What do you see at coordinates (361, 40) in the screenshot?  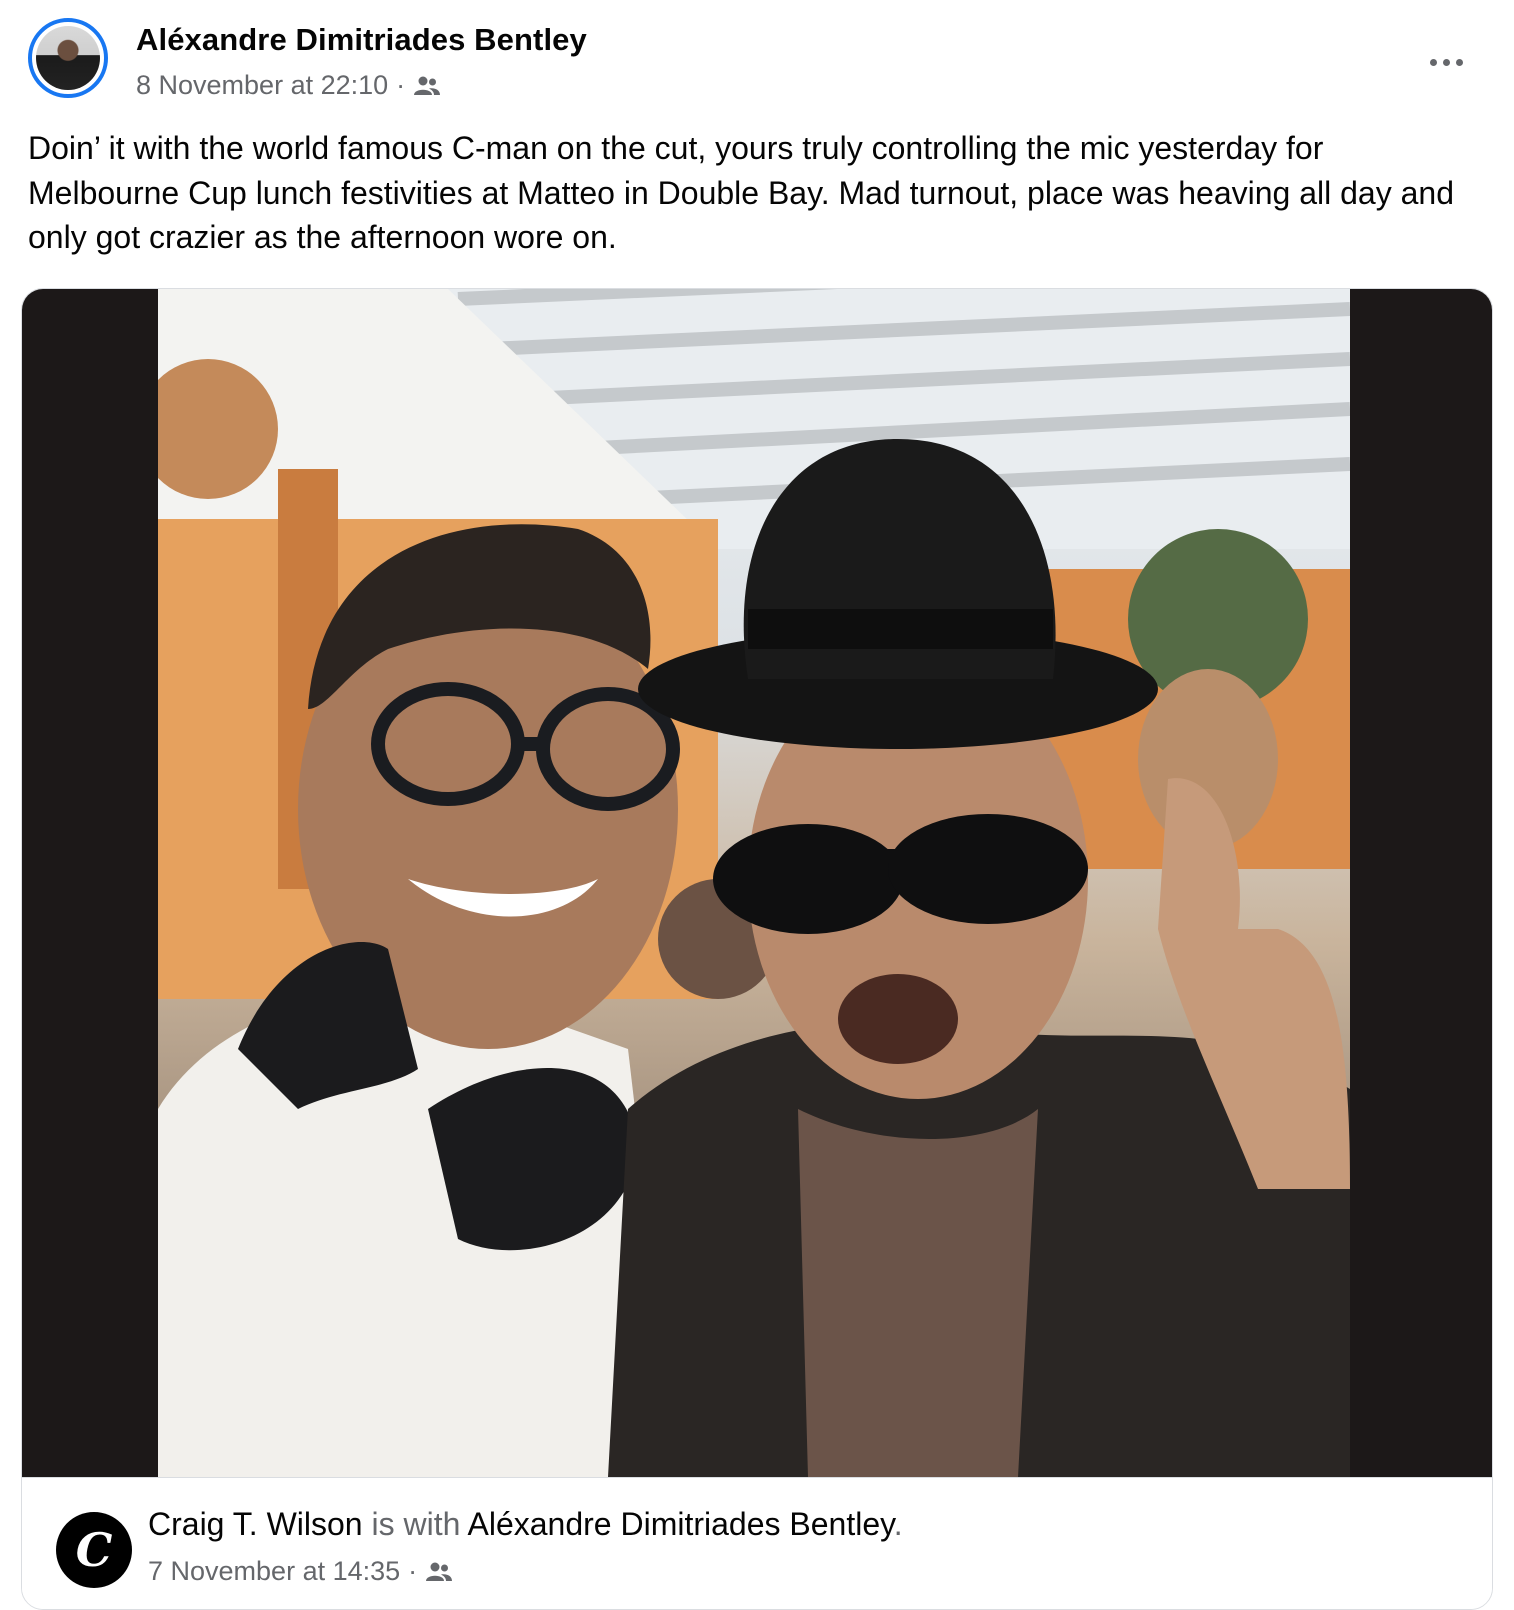 I see `author-name: Aléxandre Dimitriades Bentley` at bounding box center [361, 40].